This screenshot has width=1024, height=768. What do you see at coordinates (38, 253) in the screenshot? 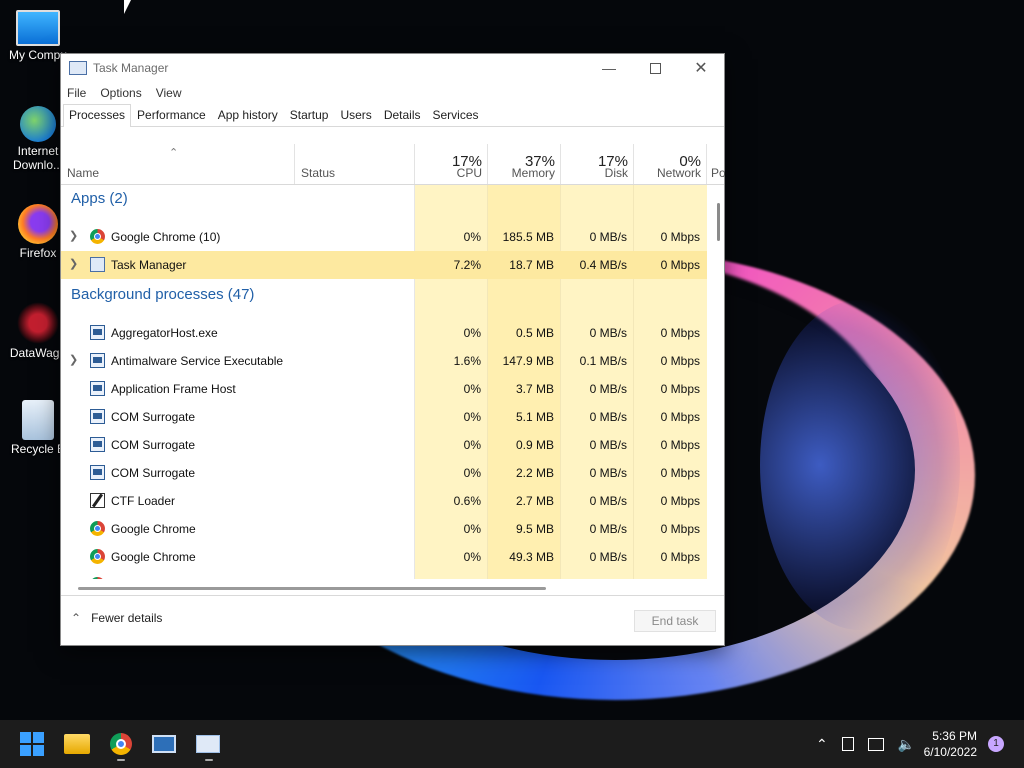
I see `desktop-icon-label: Firefox` at bounding box center [38, 253].